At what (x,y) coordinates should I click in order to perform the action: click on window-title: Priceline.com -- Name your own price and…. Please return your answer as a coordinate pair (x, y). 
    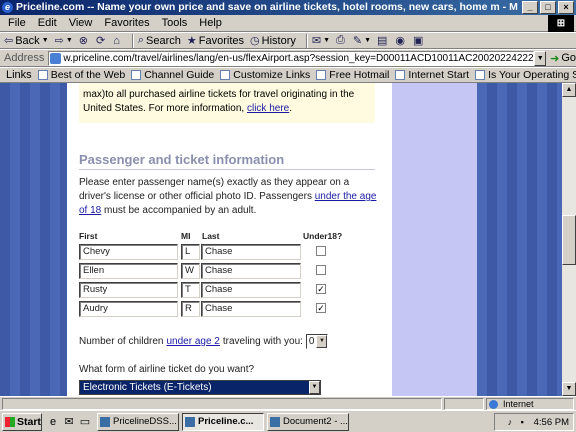
    Looking at the image, I should click on (267, 7).